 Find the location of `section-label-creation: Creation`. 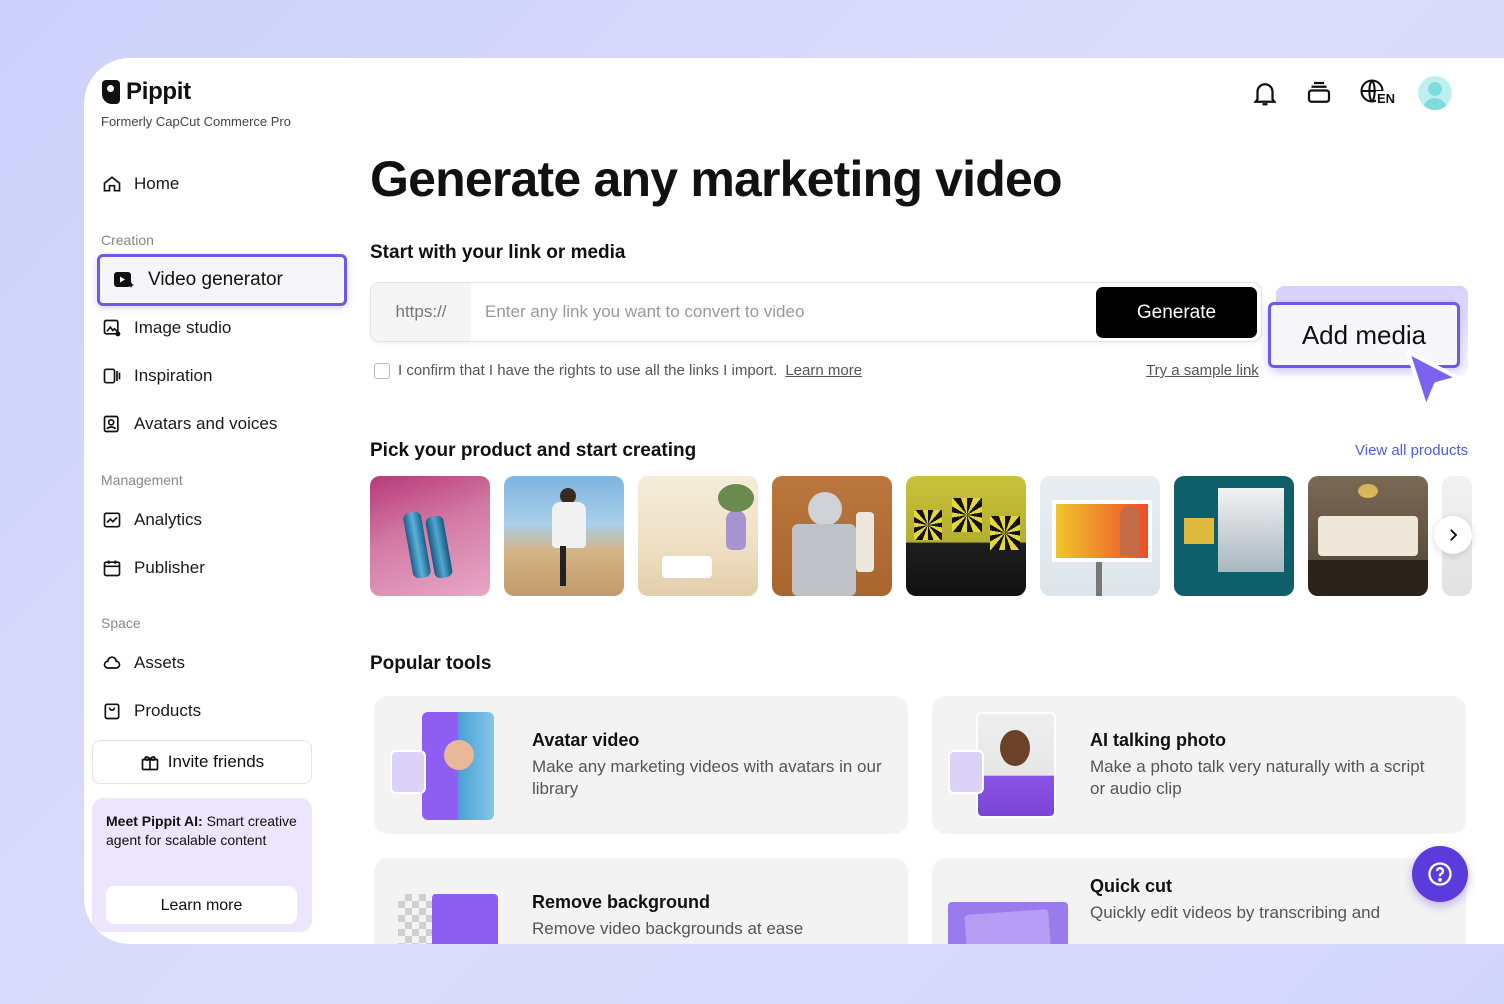

section-label-creation: Creation is located at coordinates (127, 240).